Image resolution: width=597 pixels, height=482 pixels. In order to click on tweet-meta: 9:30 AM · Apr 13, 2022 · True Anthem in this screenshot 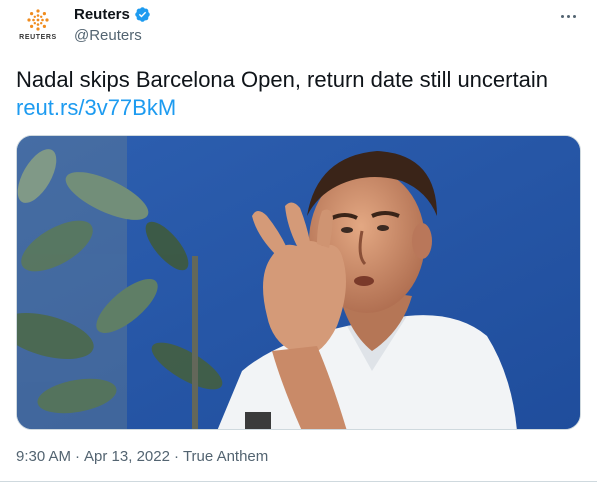, I will do `click(142, 456)`.